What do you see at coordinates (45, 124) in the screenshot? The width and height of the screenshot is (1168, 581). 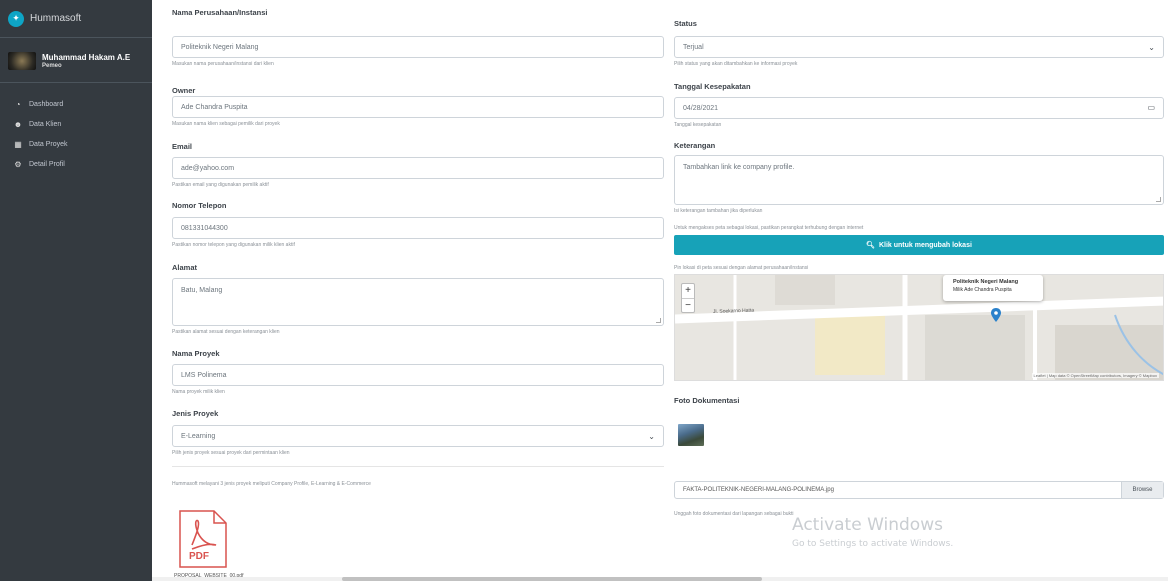 I see `sidebar-item-label: Data Klien` at bounding box center [45, 124].